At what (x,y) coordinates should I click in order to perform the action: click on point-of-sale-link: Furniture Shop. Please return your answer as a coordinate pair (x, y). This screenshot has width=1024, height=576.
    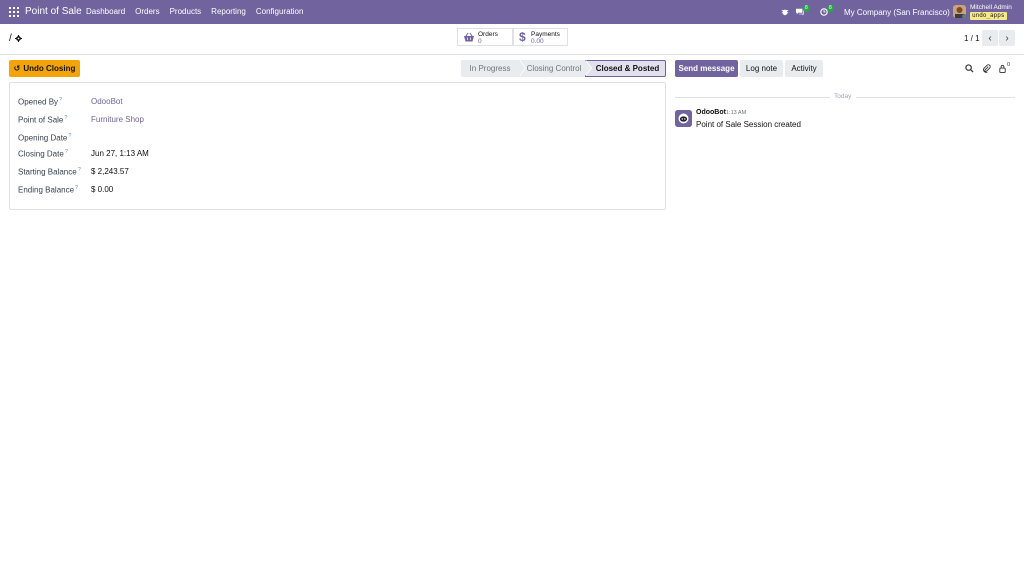
    Looking at the image, I should click on (117, 121).